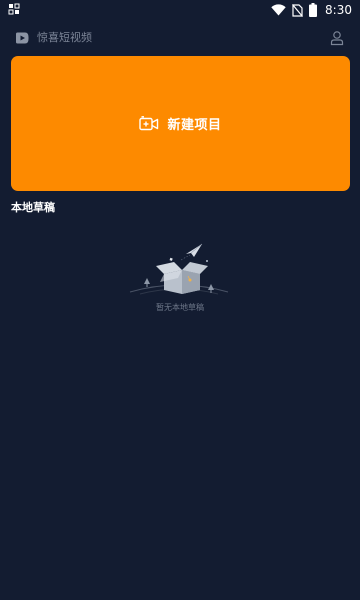 The height and width of the screenshot is (600, 360). Describe the element at coordinates (14, 9) in the screenshot. I see `notification-icon` at that location.